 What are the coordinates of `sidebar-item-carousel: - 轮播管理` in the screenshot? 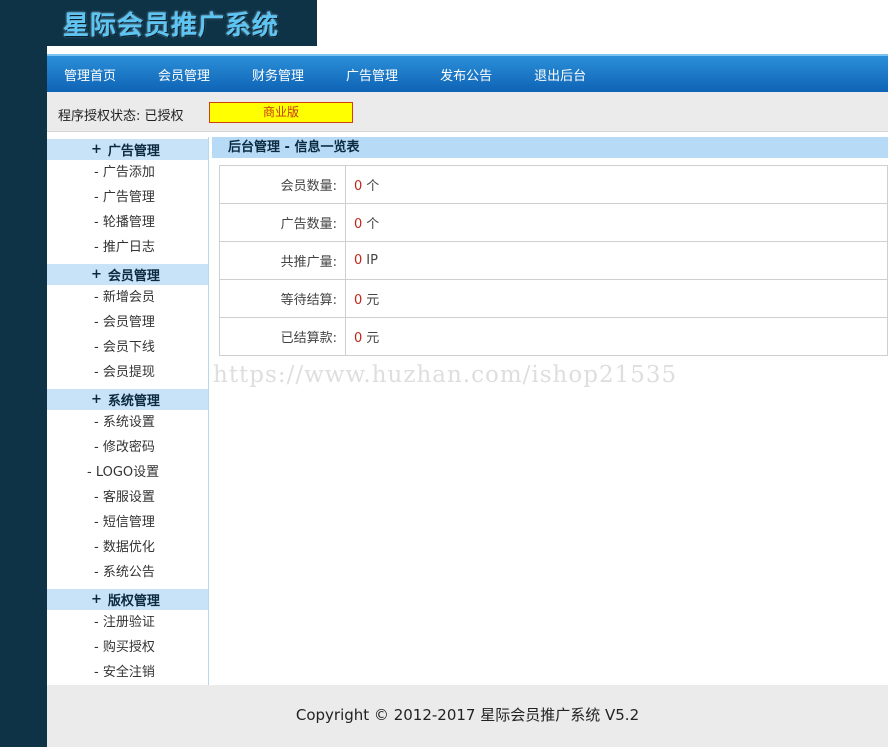 It's located at (127, 222).